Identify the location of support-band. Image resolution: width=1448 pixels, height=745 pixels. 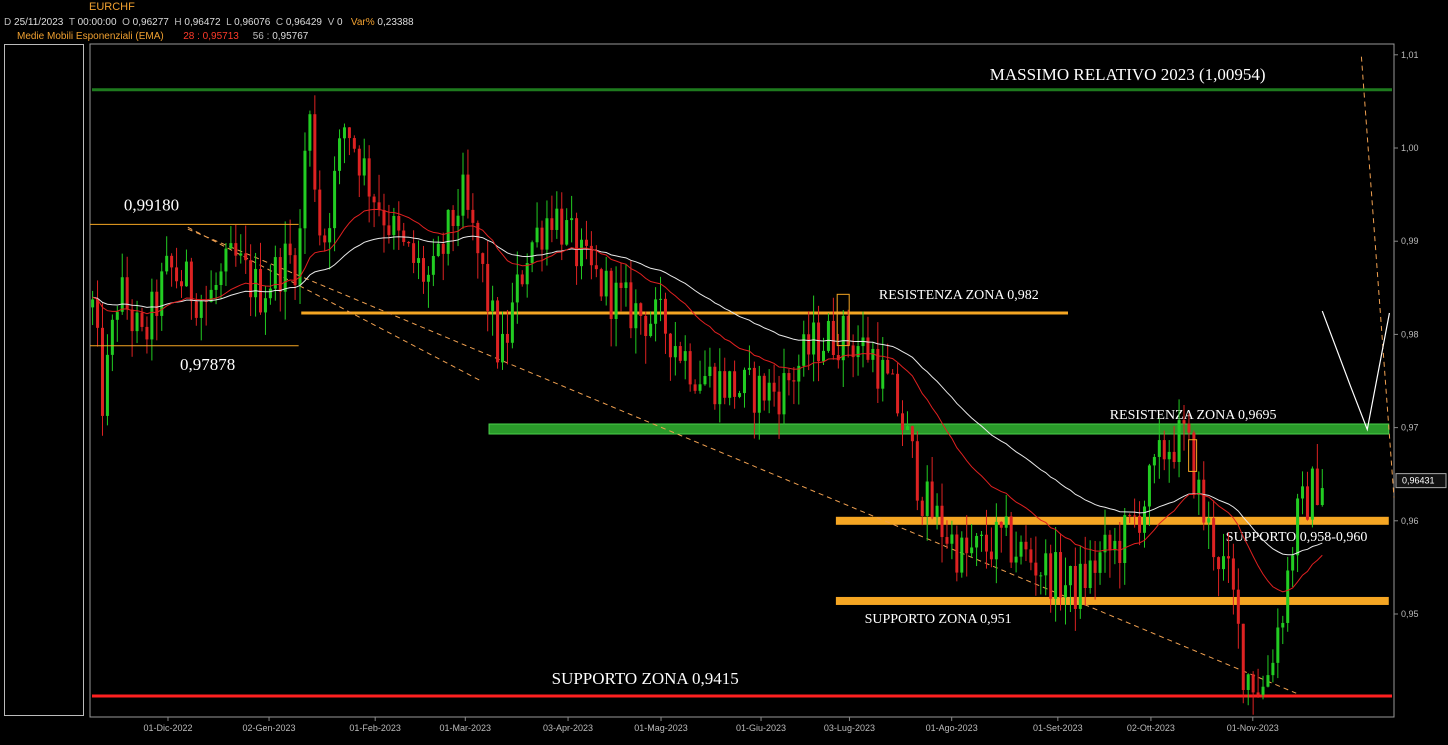
(1112, 600).